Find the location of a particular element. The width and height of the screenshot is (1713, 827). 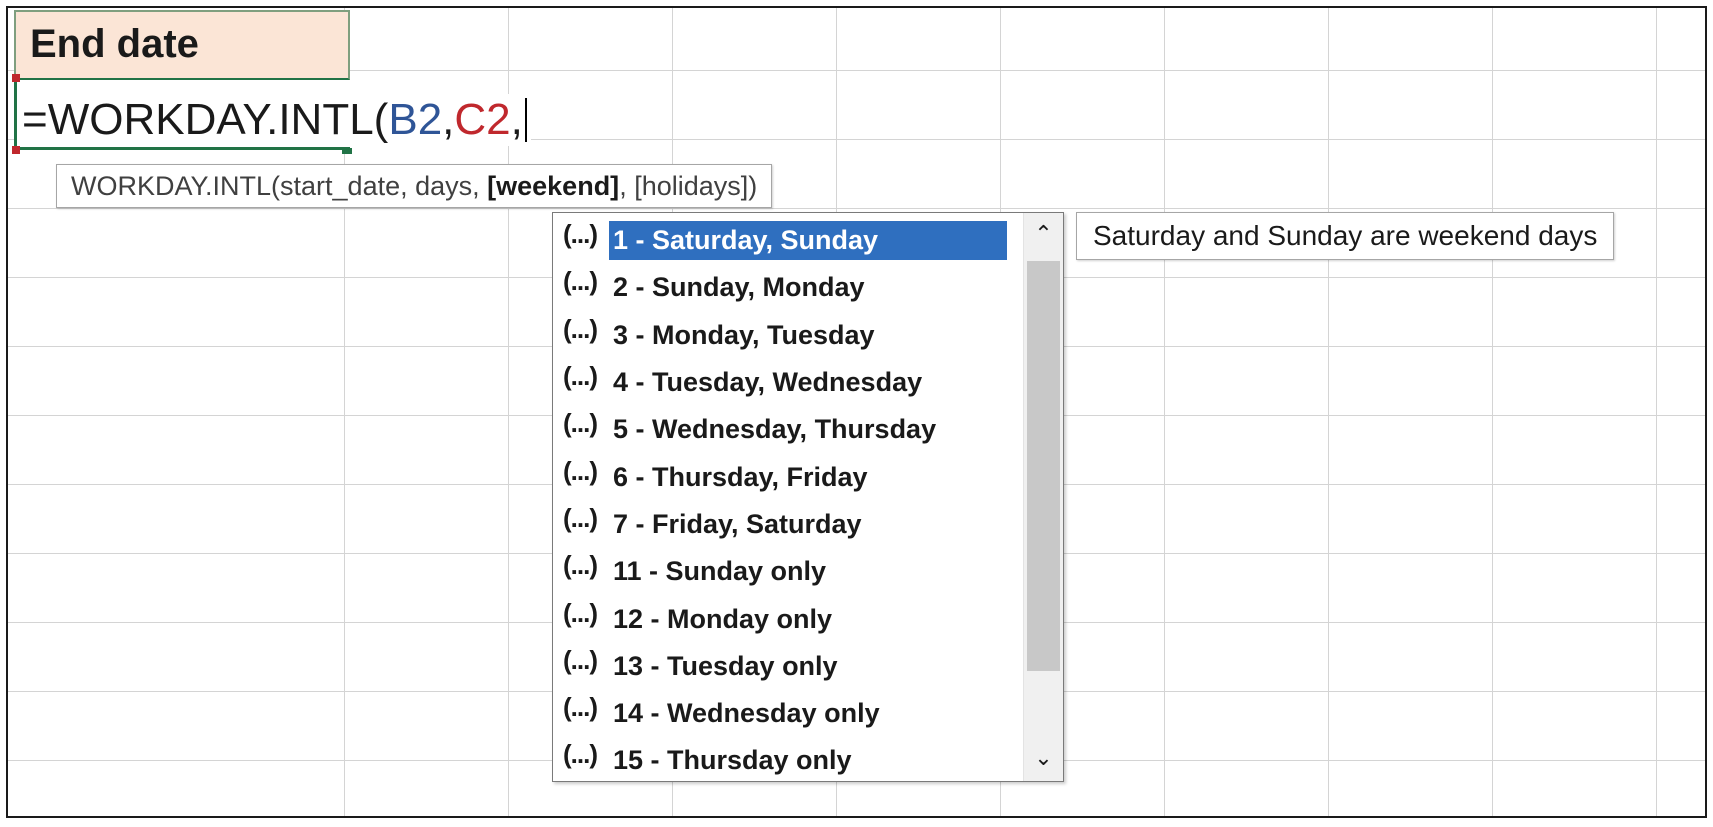

weekend-option: (...) 7 - Friday, Saturday is located at coordinates (787, 524).